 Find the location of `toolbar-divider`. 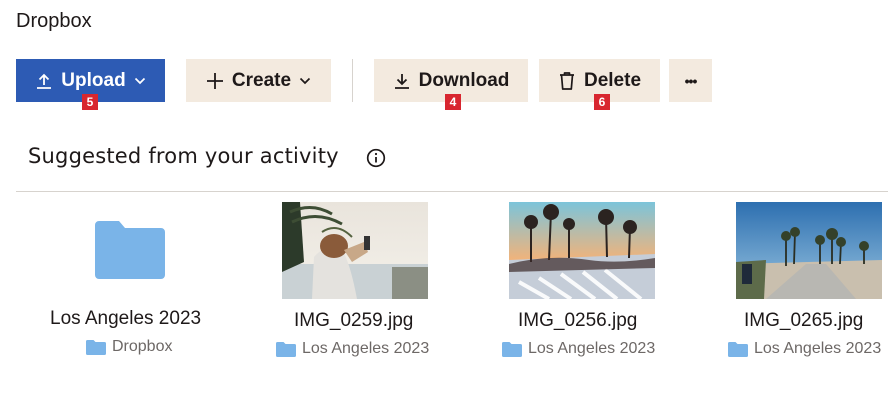

toolbar-divider is located at coordinates (352, 80).